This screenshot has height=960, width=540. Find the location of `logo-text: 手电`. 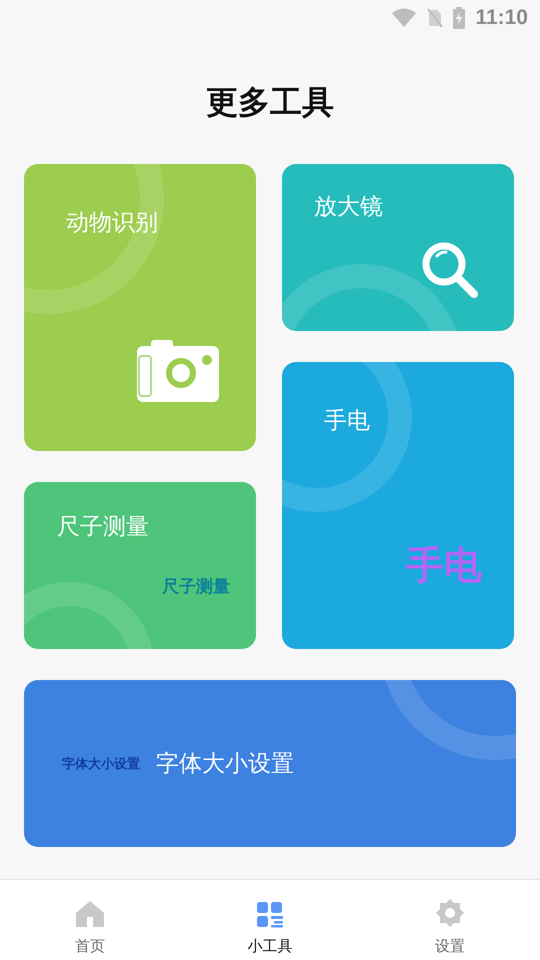

logo-text: 手电 is located at coordinates (444, 565).